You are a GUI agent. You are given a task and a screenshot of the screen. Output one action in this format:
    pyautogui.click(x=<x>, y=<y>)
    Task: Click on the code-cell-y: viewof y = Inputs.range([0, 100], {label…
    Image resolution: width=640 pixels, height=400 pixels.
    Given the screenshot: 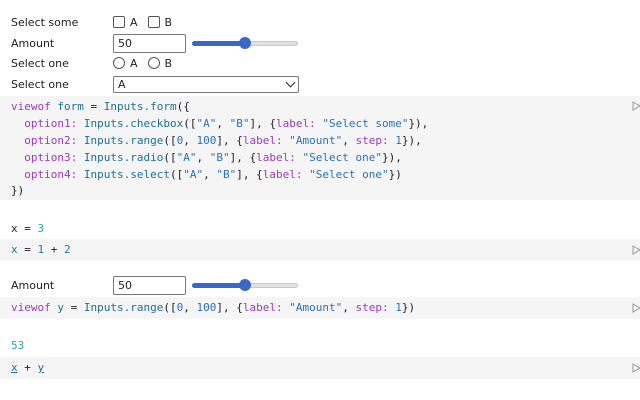 What is the action you would take?
    pyautogui.click(x=320, y=308)
    